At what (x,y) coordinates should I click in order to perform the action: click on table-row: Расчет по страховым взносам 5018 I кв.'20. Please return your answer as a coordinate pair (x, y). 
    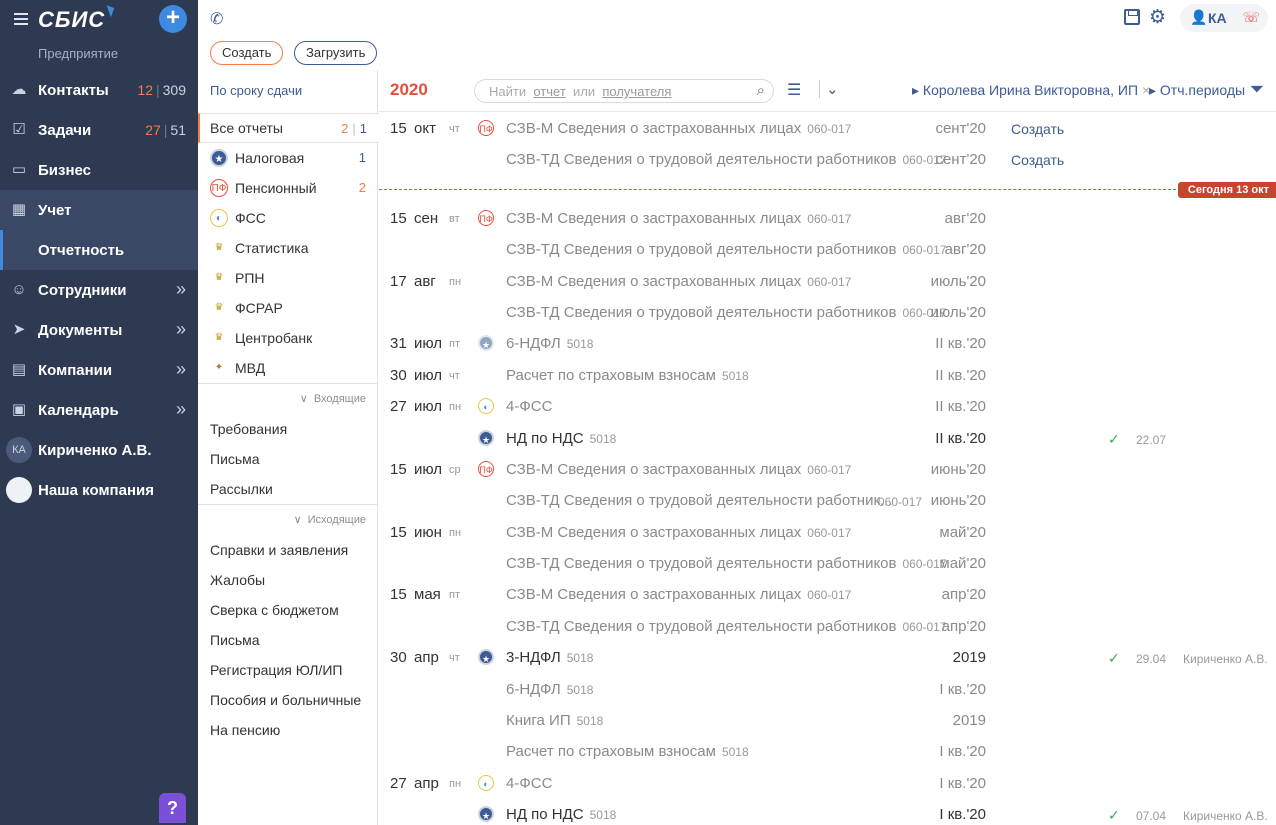
    Looking at the image, I should click on (827, 751).